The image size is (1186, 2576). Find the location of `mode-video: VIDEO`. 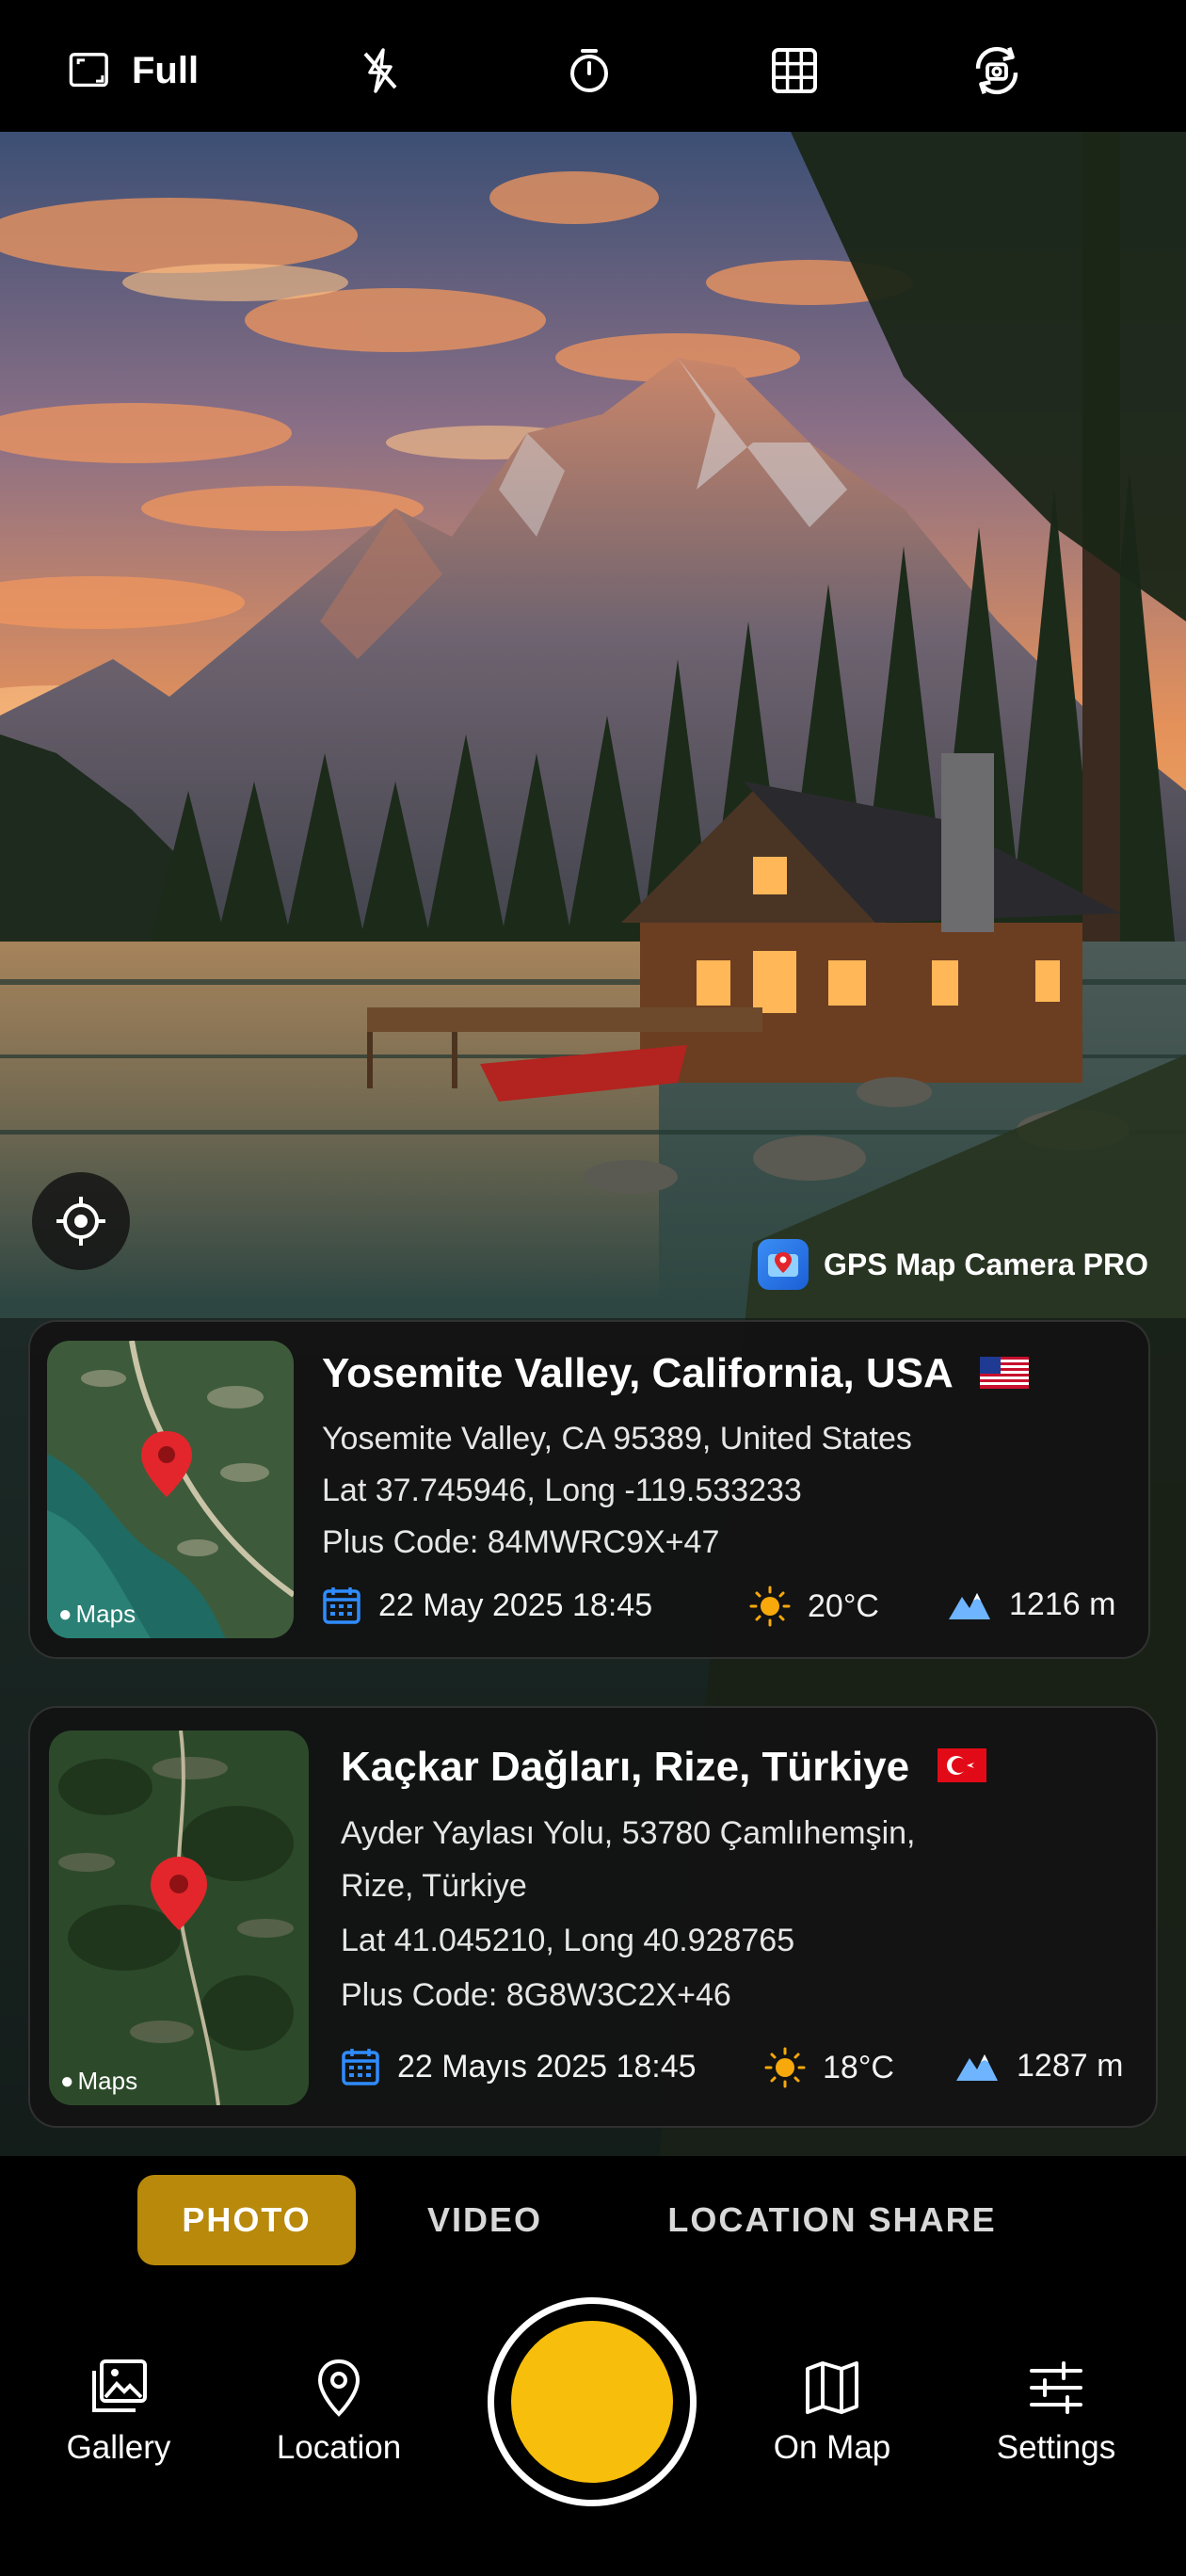

mode-video: VIDEO is located at coordinates (485, 2220).